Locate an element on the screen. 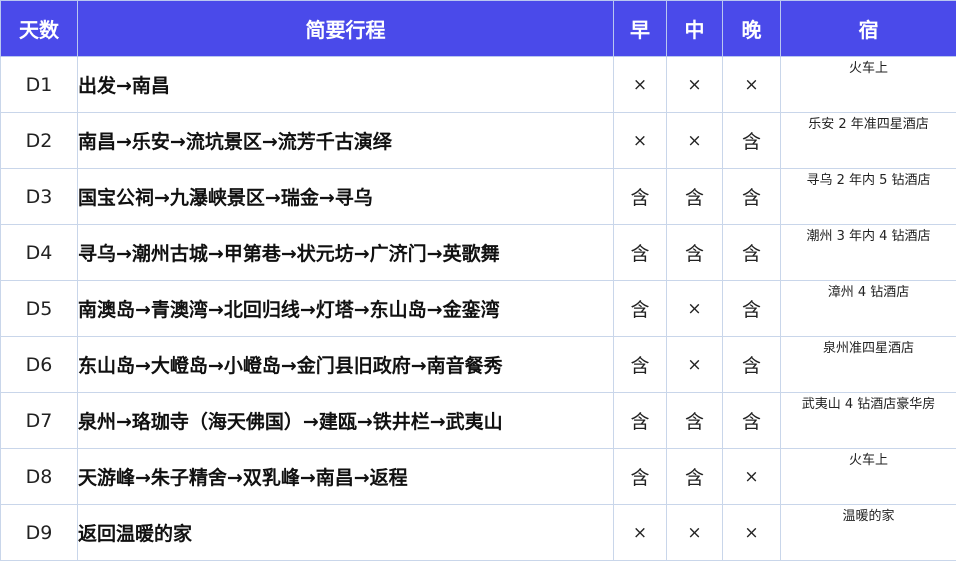 The image size is (956, 561). stay-cell: 寻乌 2 年内 5 钻酒店 is located at coordinates (868, 197).